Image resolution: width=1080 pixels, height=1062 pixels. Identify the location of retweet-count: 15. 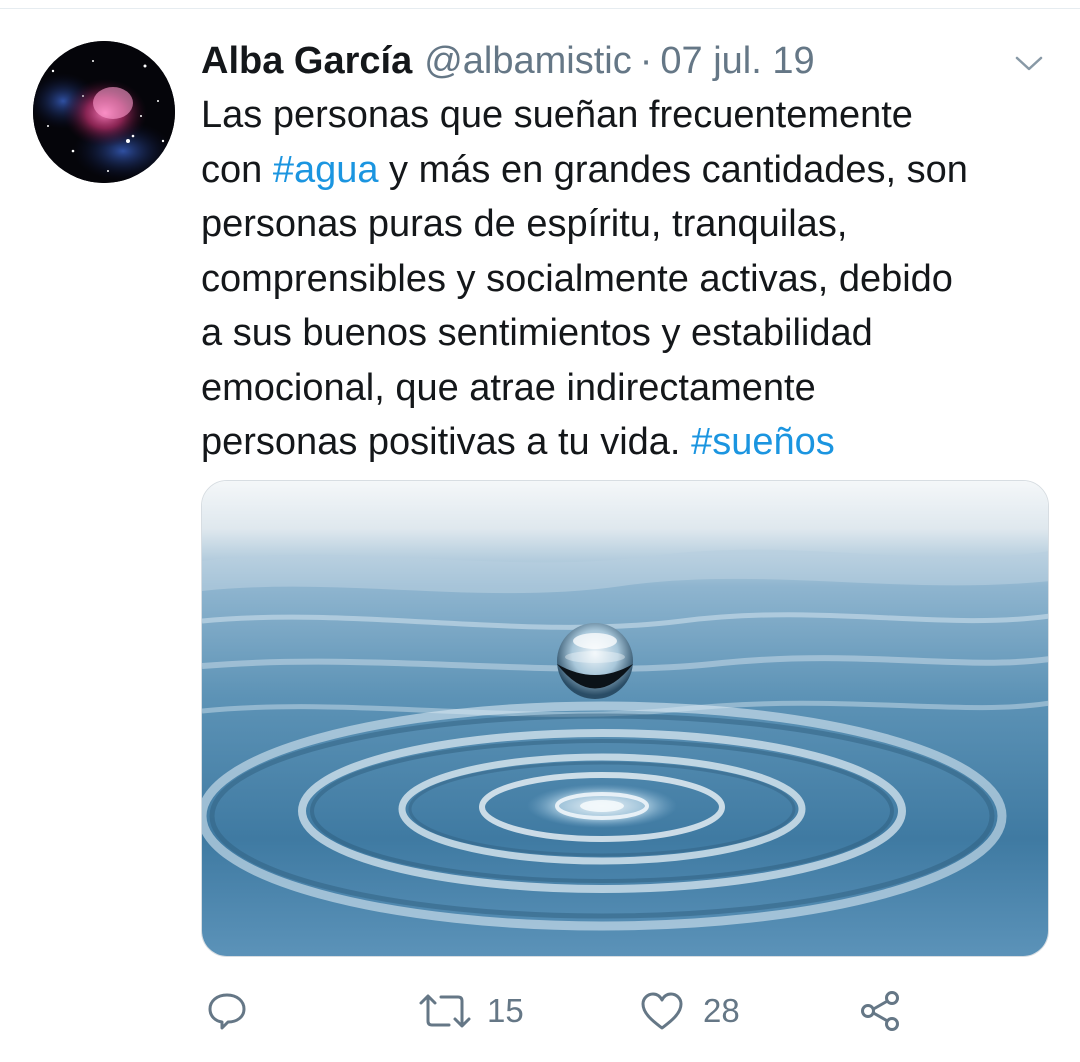
(505, 1010).